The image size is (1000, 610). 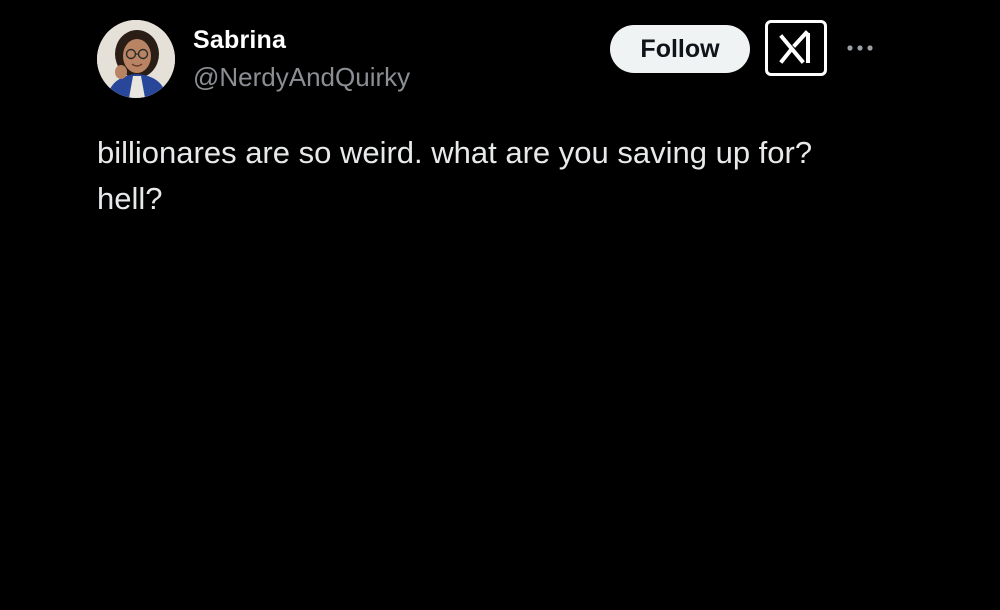 I want to click on grok-icon, so click(x=794, y=47).